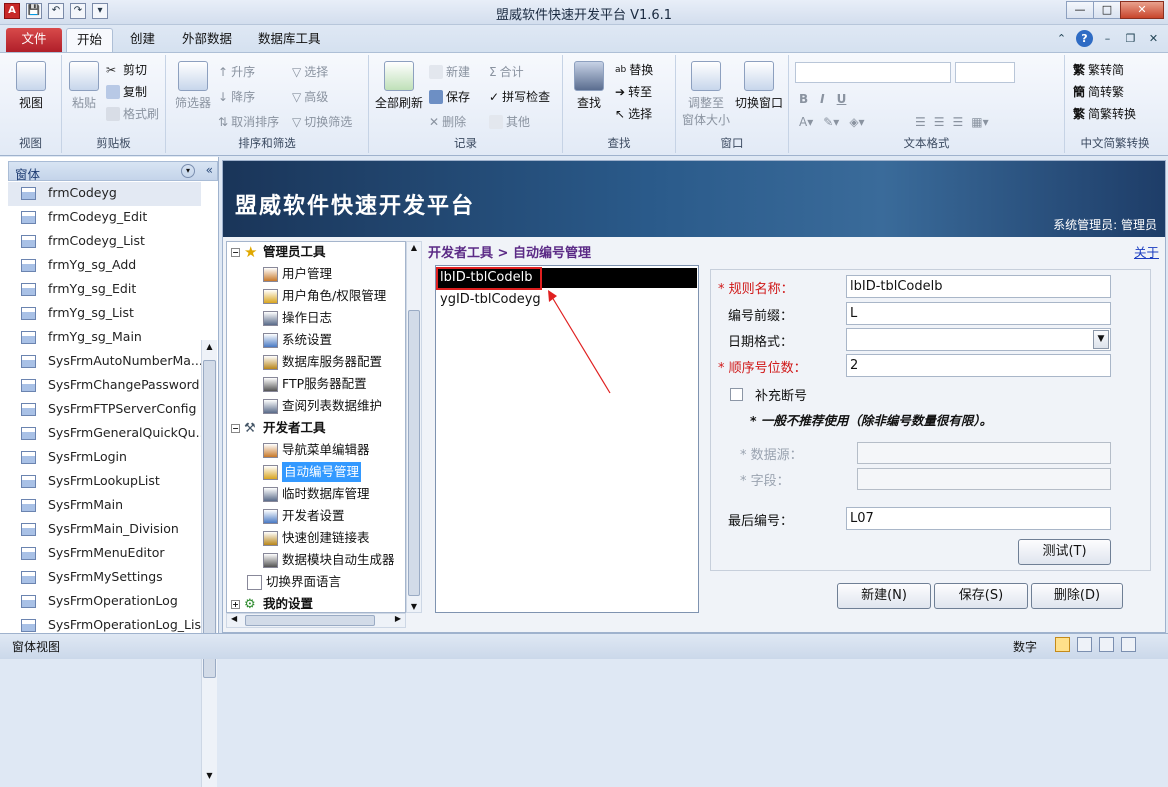 This screenshot has width=1168, height=787. I want to click on nav-item: SysFrmMain_Division, so click(104, 530).